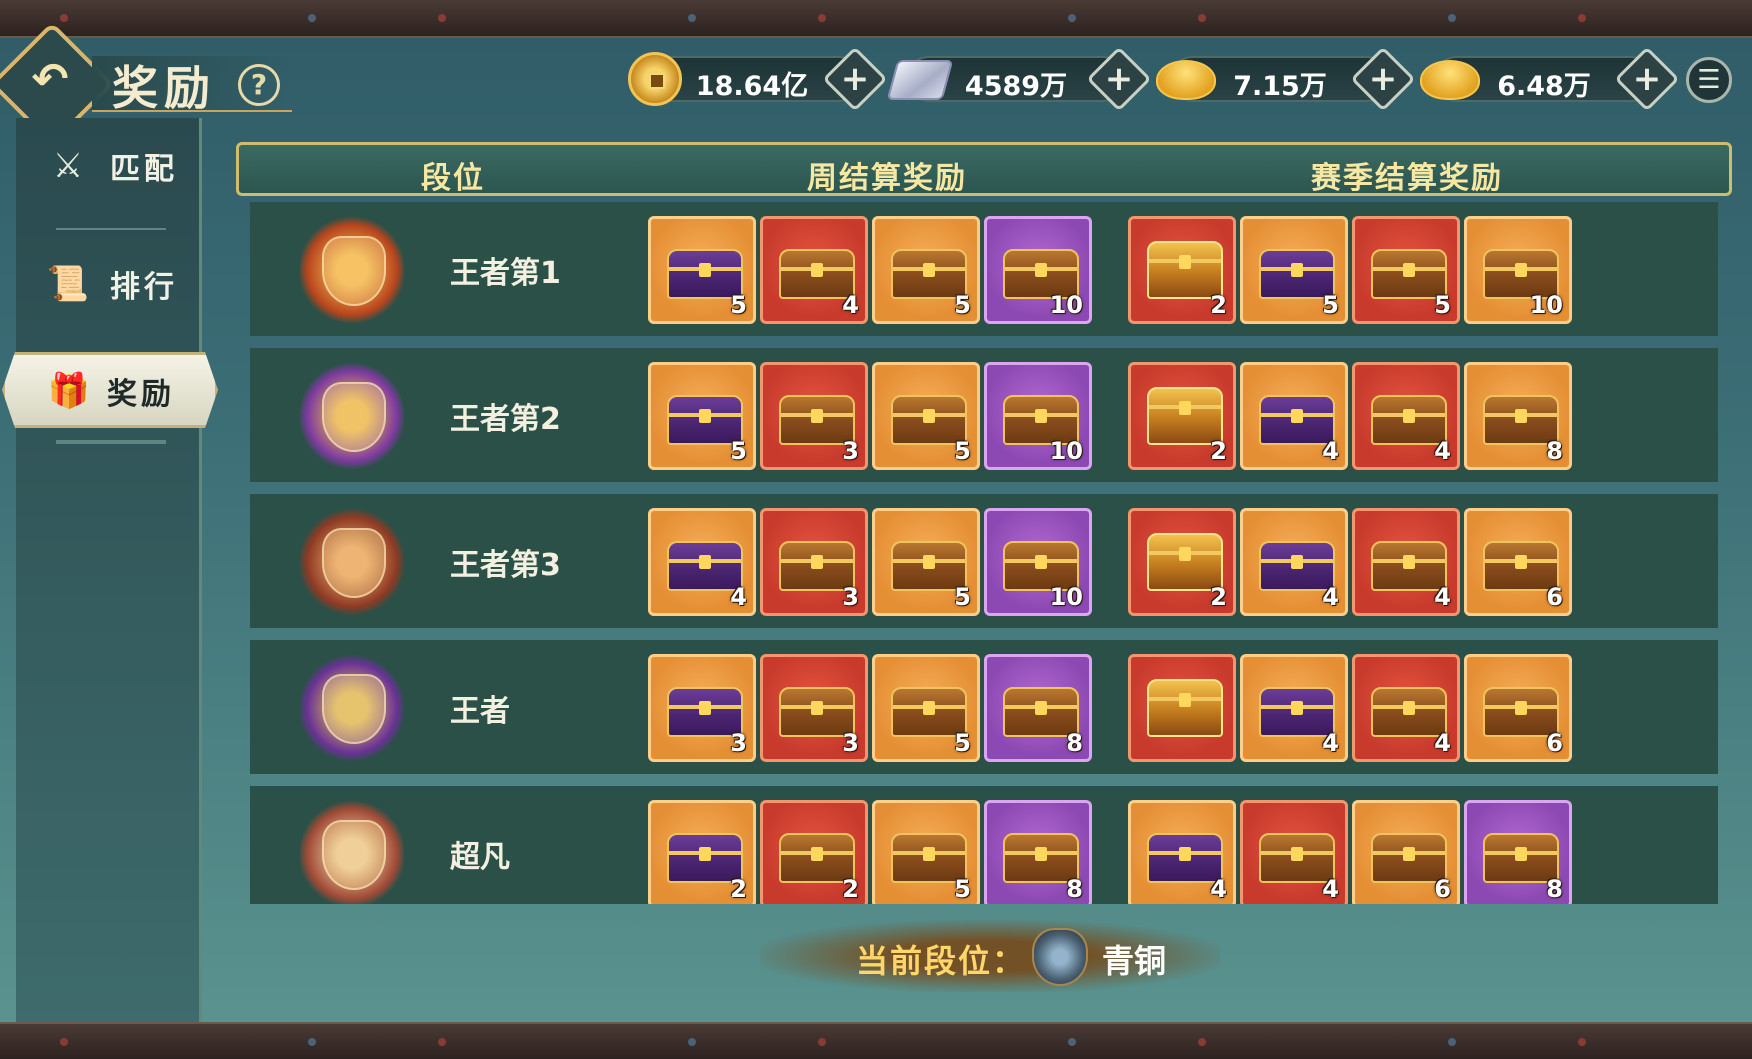 Image resolution: width=1752 pixels, height=1059 pixels. I want to click on current-rank-value: 青铜, so click(1134, 961).